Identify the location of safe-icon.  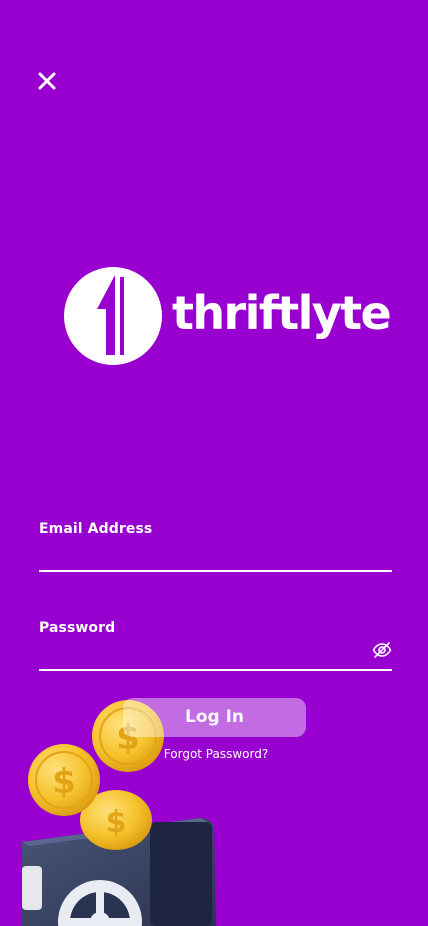
(119, 872).